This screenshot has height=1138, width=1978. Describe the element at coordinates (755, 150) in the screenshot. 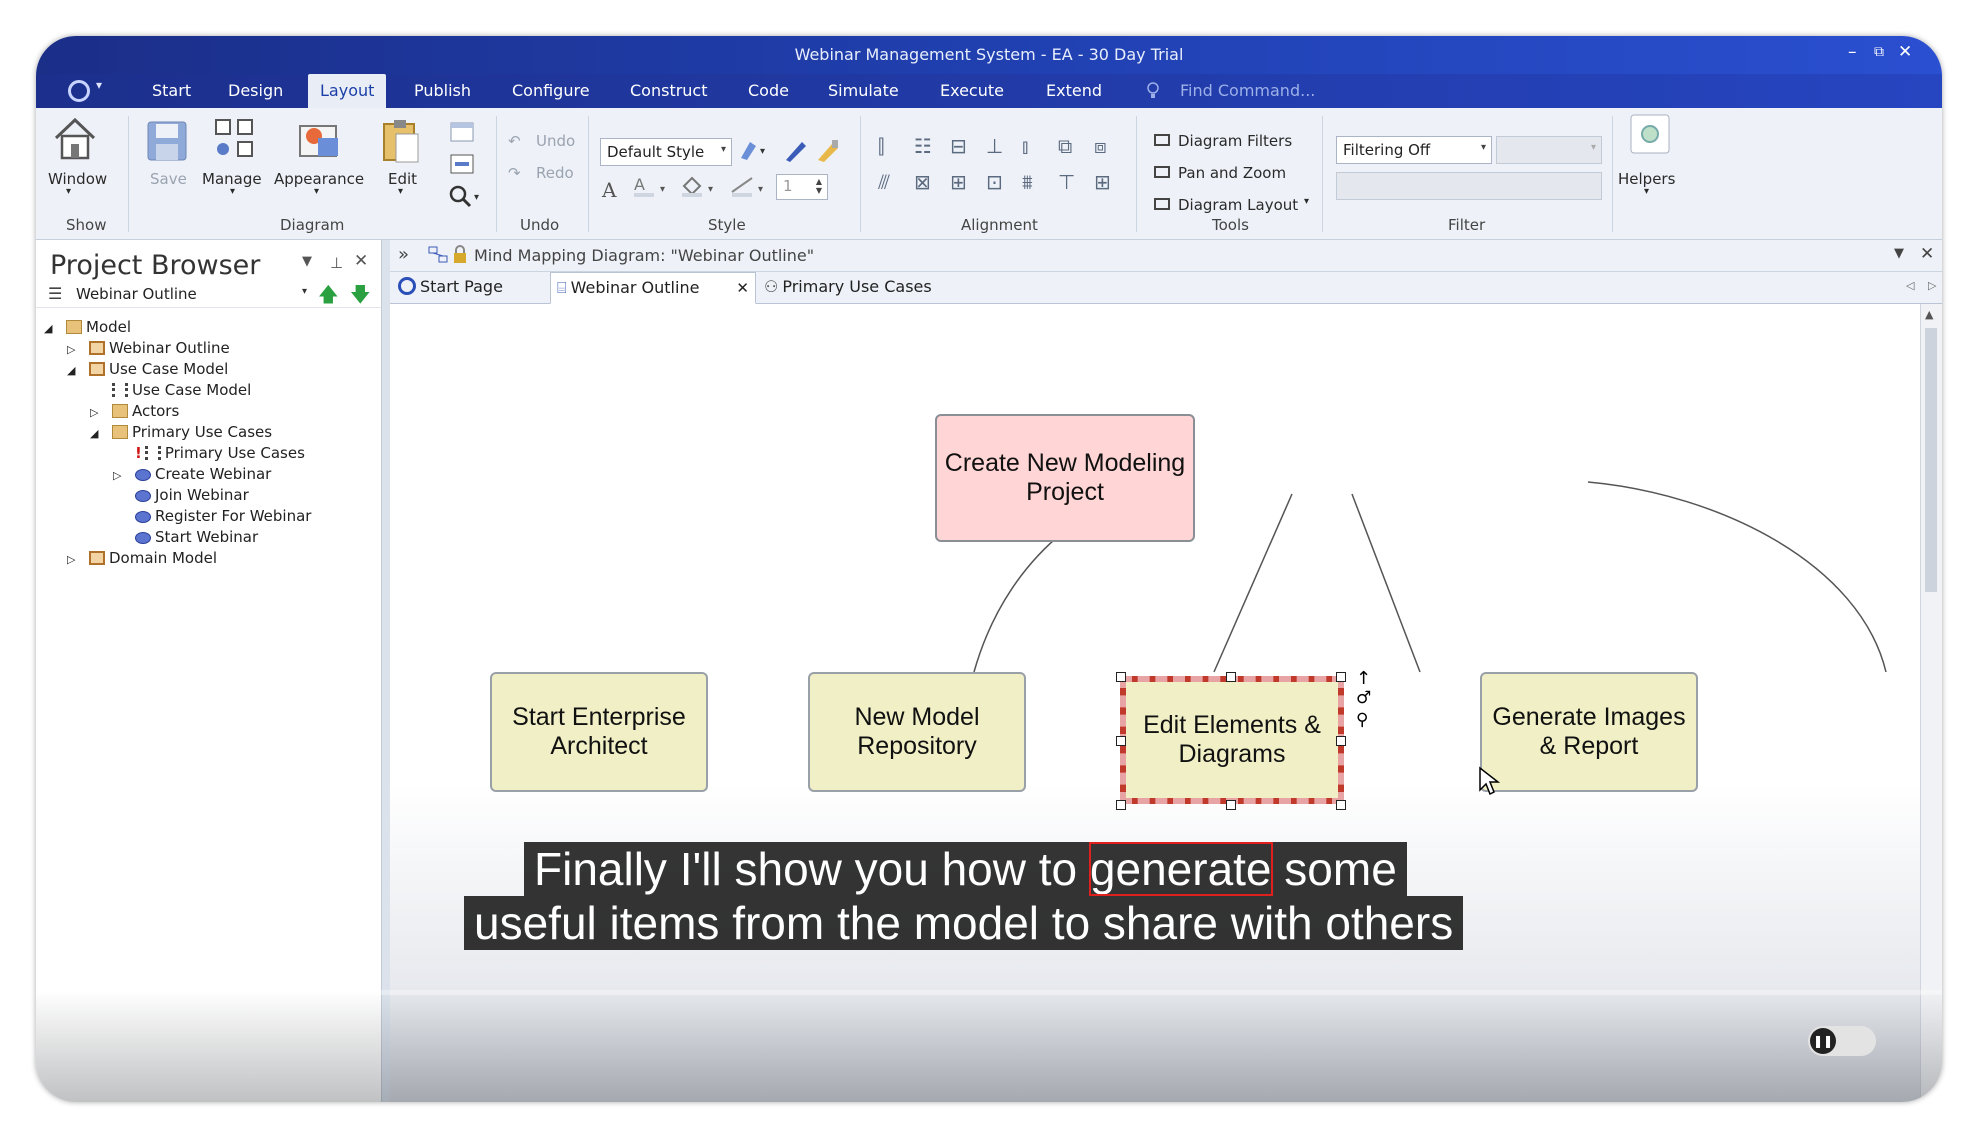

I see `format-painter-icon: ▾` at that location.